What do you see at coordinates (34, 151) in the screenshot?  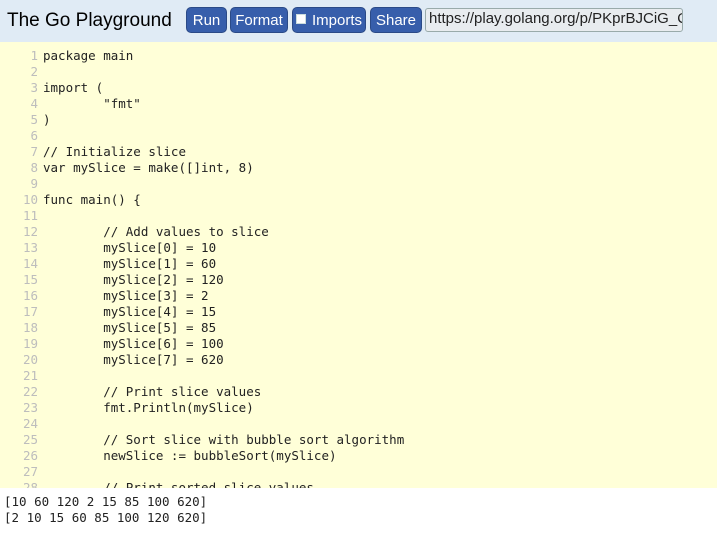 I see `line-number: 7` at bounding box center [34, 151].